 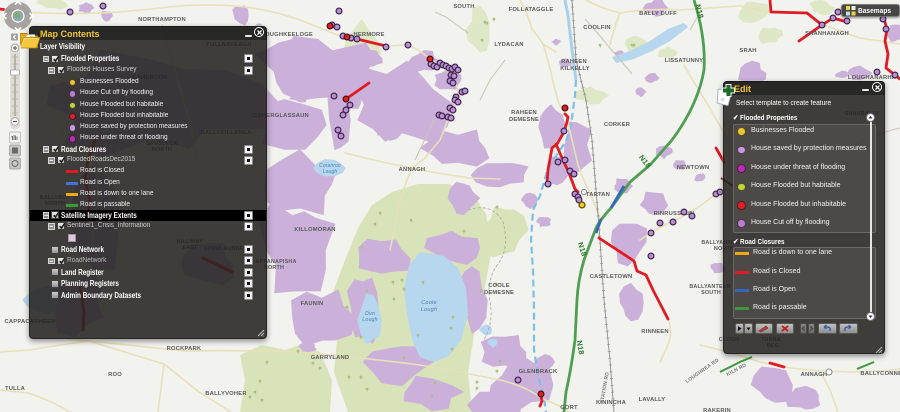 What do you see at coordinates (15, 389) in the screenshot?
I see `svg-text: TULLA` at bounding box center [15, 389].